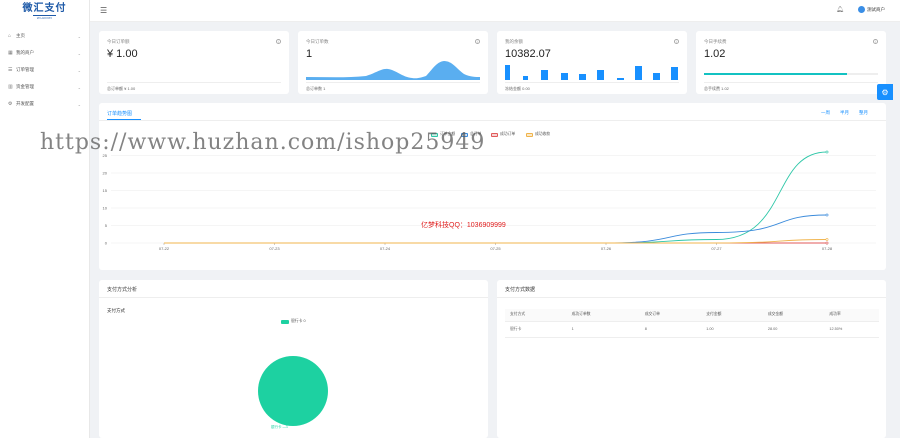 The width and height of the screenshot is (900, 438). What do you see at coordinates (876, 9) in the screenshot?
I see `user-name: 测试商户` at bounding box center [876, 9].